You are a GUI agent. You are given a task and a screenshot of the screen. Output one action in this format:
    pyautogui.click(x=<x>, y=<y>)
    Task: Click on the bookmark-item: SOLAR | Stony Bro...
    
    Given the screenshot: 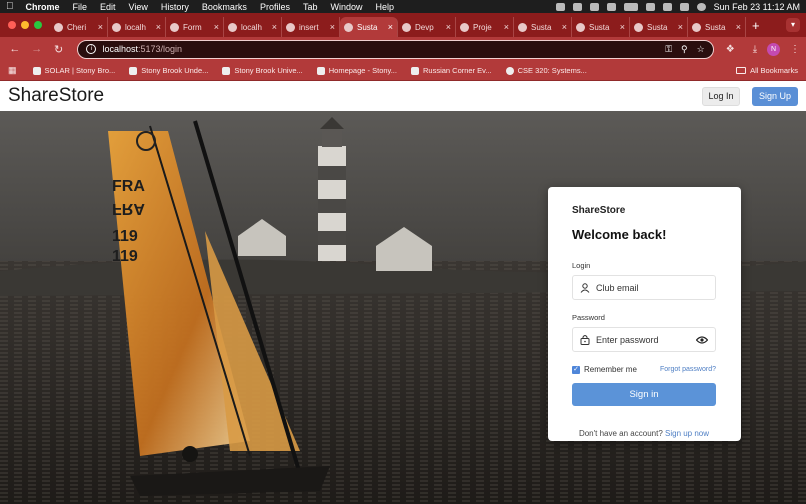 What is the action you would take?
    pyautogui.click(x=73, y=70)
    